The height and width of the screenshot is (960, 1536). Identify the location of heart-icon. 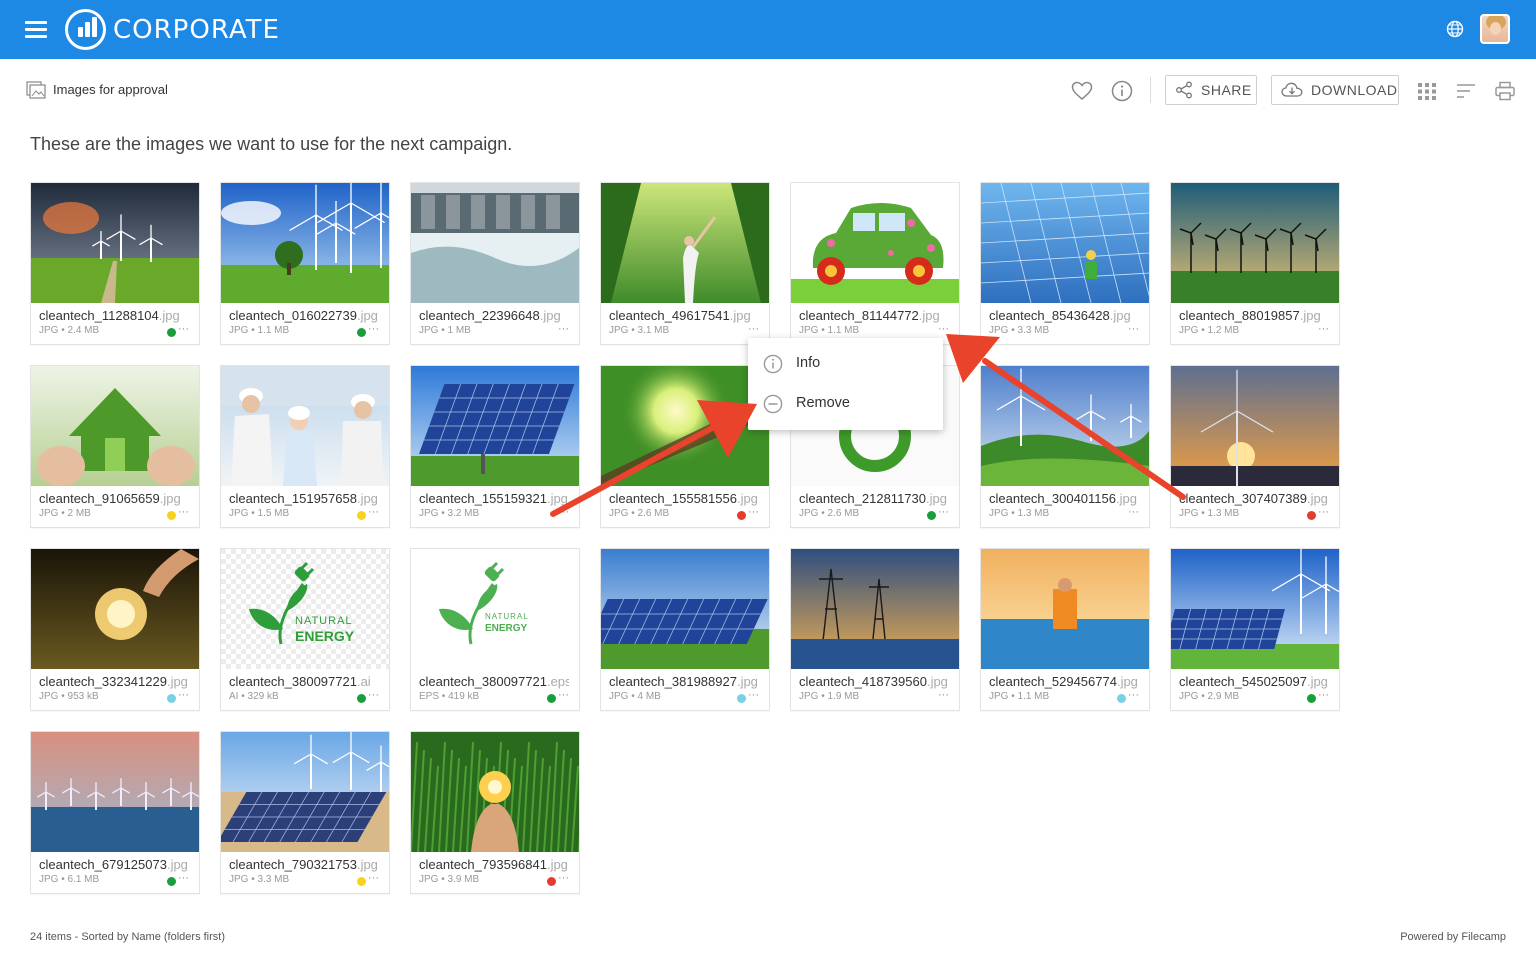
(1082, 91).